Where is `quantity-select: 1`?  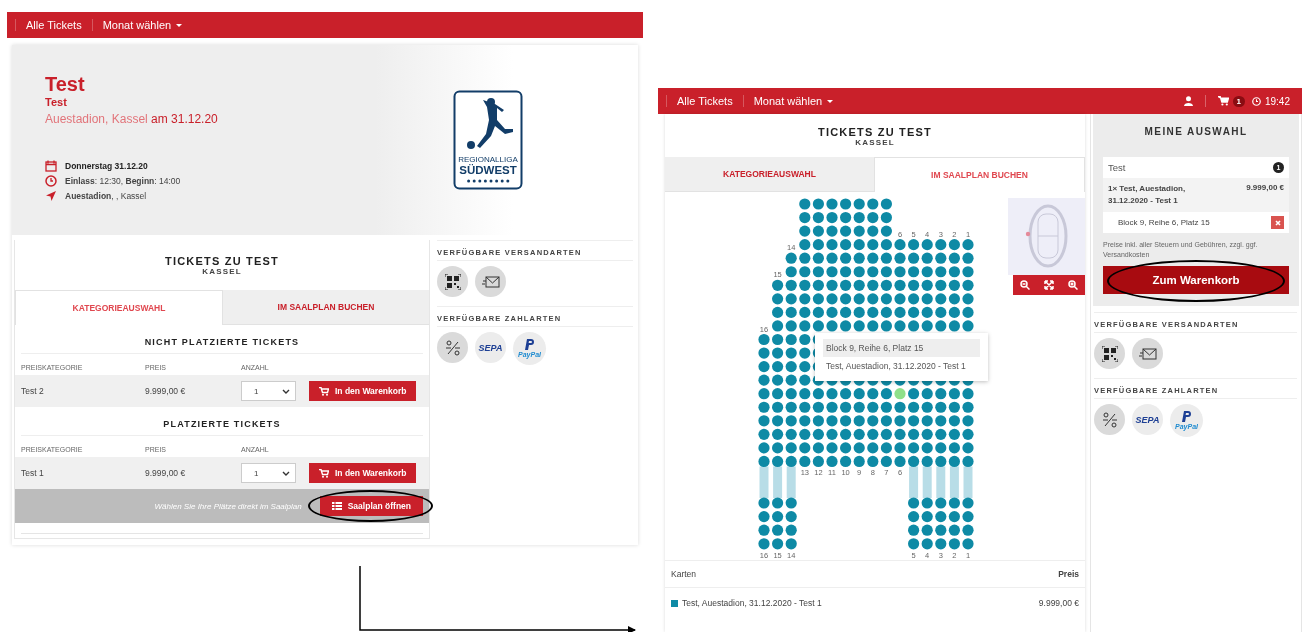
quantity-select: 1 is located at coordinates (268, 473).